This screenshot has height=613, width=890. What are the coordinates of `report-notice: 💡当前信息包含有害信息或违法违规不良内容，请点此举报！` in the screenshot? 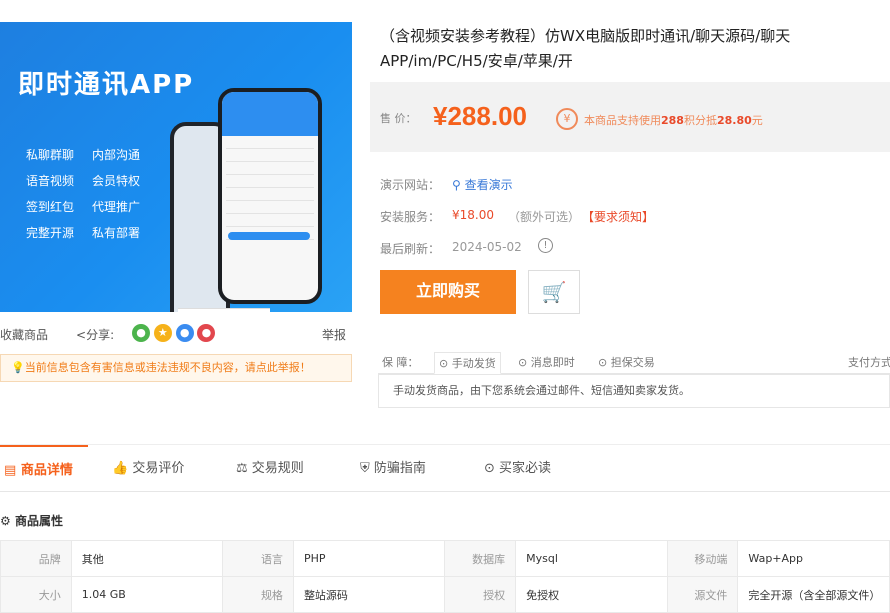 It's located at (176, 368).